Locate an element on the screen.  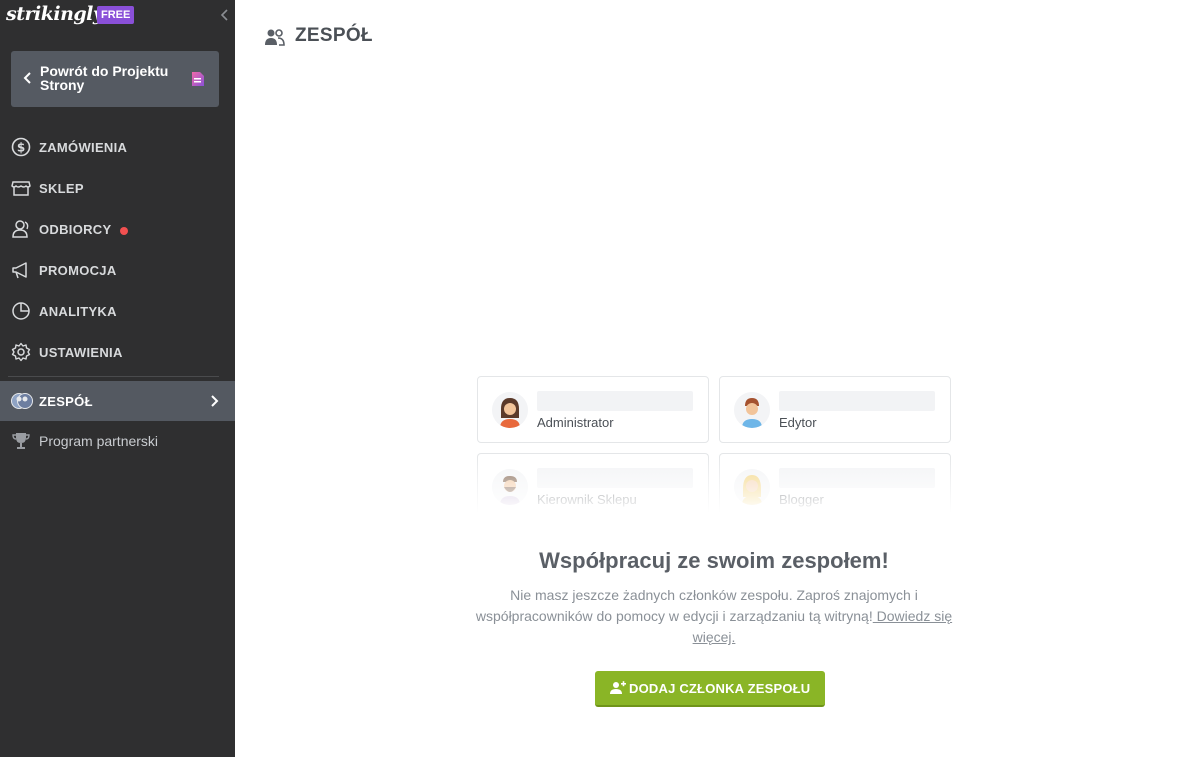
sidebar-item-partner-program: Program partnerski is located at coordinates (117, 441).